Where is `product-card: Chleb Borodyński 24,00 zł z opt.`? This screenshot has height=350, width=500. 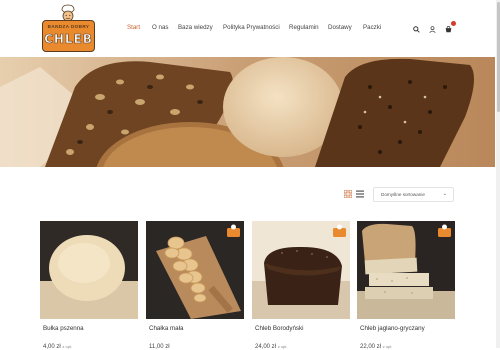
product-card: Chleb Borodyński 24,00 zł z opt. is located at coordinates (301, 285).